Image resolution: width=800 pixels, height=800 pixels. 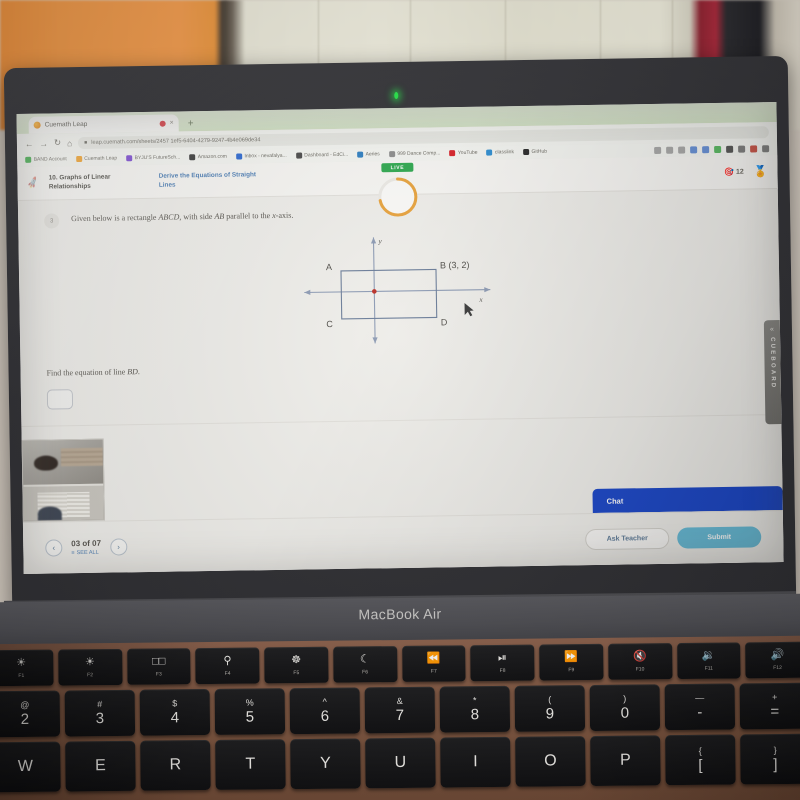 What do you see at coordinates (100, 704) in the screenshot?
I see `key-shift-label: #` at bounding box center [100, 704].